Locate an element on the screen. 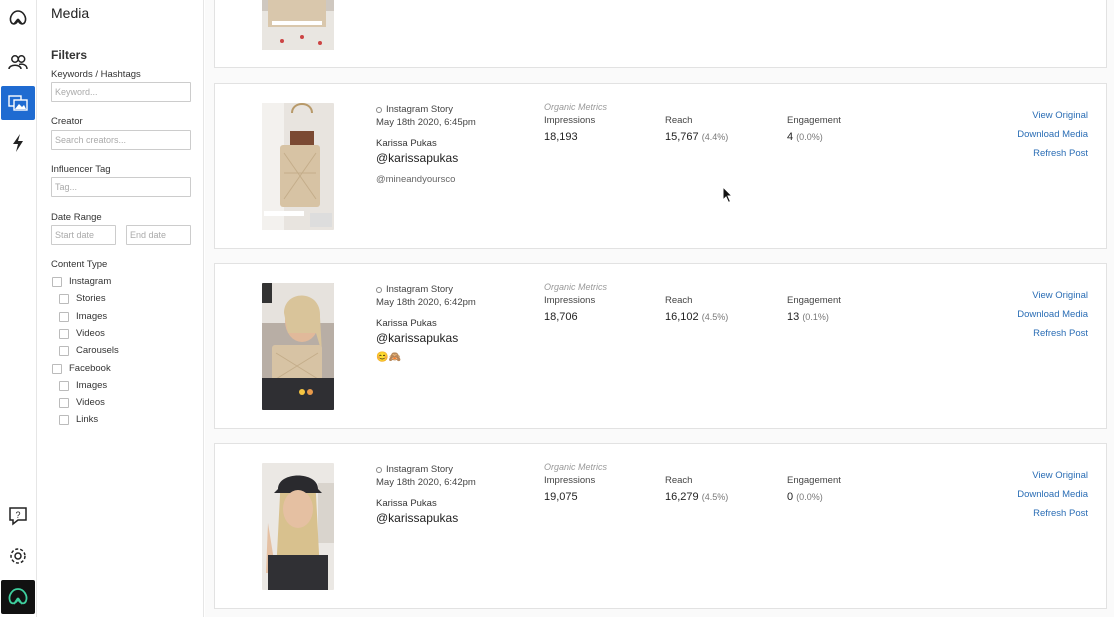 The image size is (1114, 617). post-caption: @mineandyoursco is located at coordinates (416, 179).